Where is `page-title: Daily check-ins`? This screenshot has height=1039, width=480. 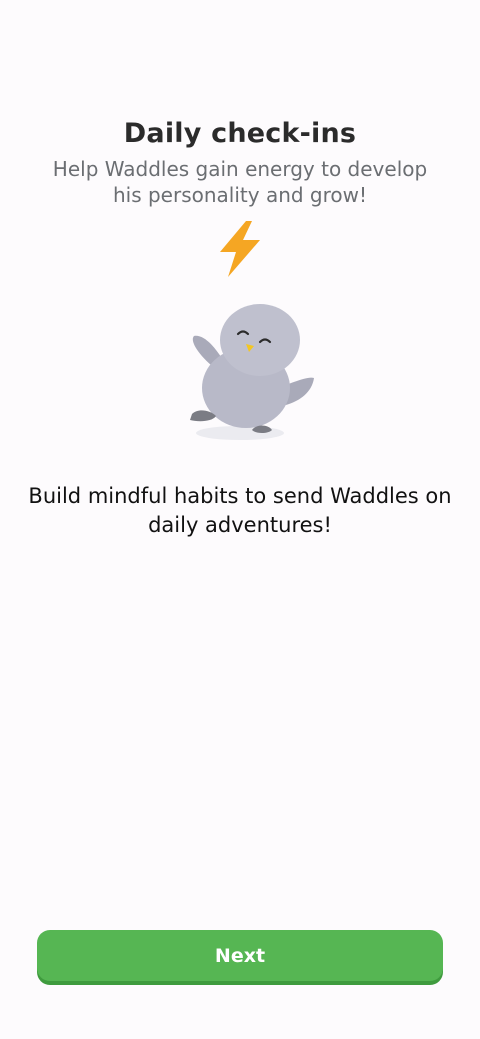 page-title: Daily check-ins is located at coordinates (240, 133).